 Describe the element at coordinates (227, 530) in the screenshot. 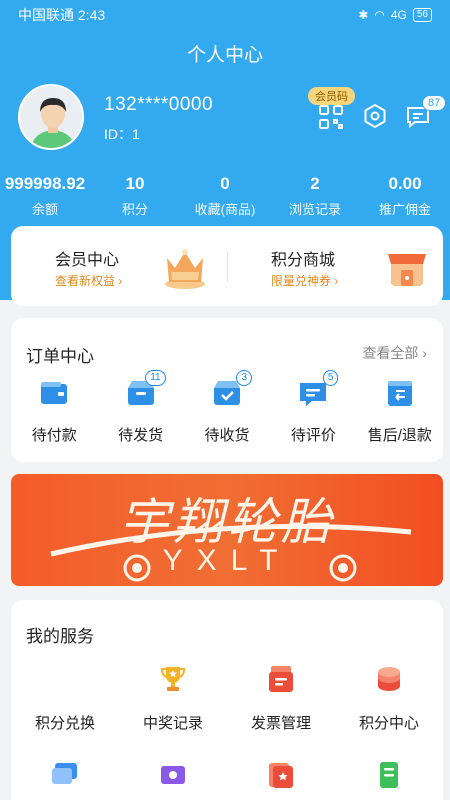

I see `promo-banner: 宇翔轮胎 YXLT` at that location.